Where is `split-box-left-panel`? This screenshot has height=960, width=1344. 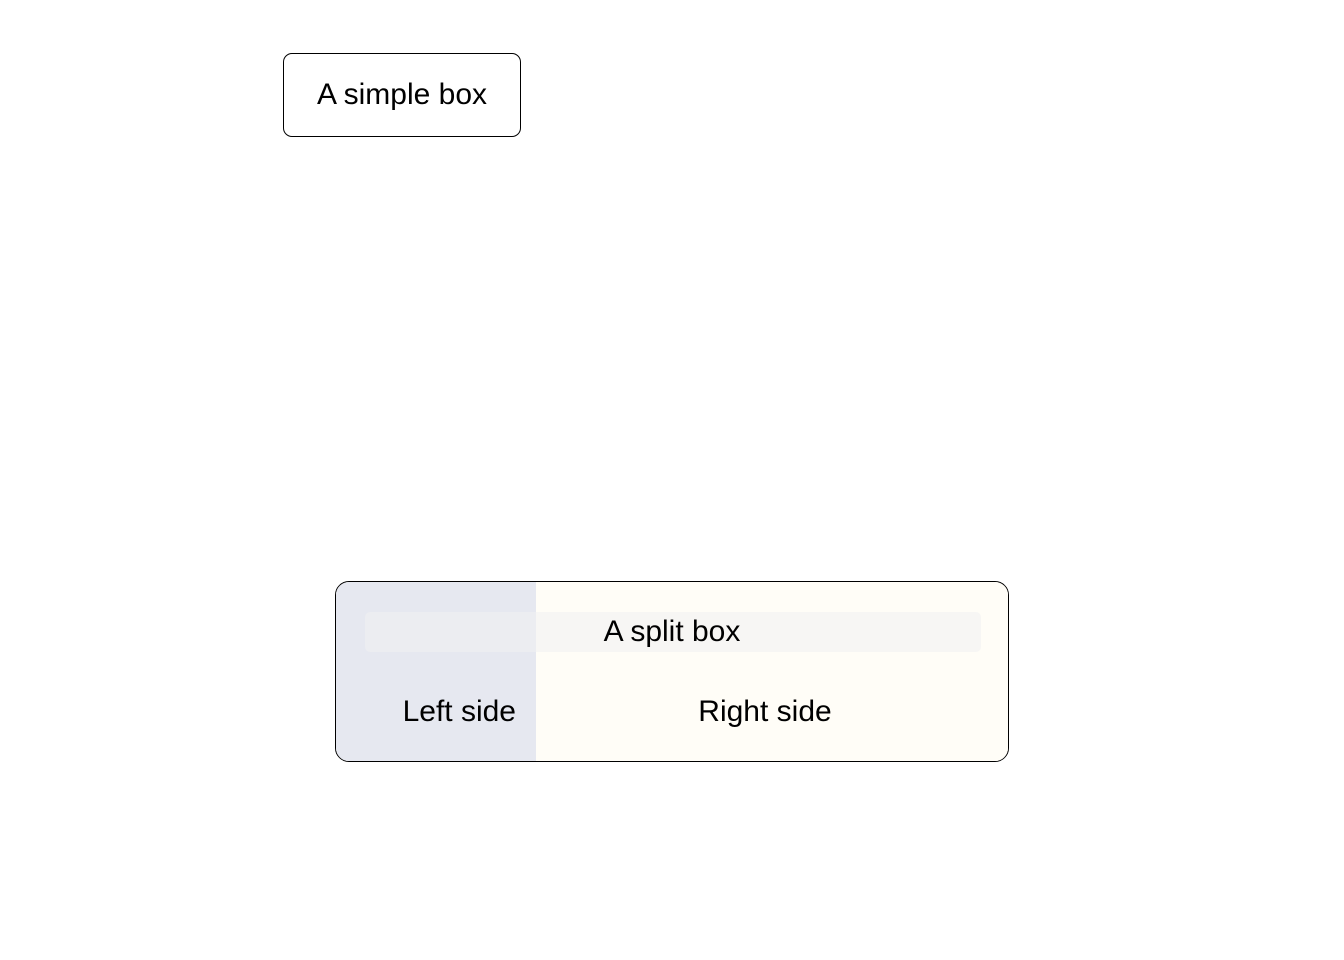 split-box-left-panel is located at coordinates (436, 671).